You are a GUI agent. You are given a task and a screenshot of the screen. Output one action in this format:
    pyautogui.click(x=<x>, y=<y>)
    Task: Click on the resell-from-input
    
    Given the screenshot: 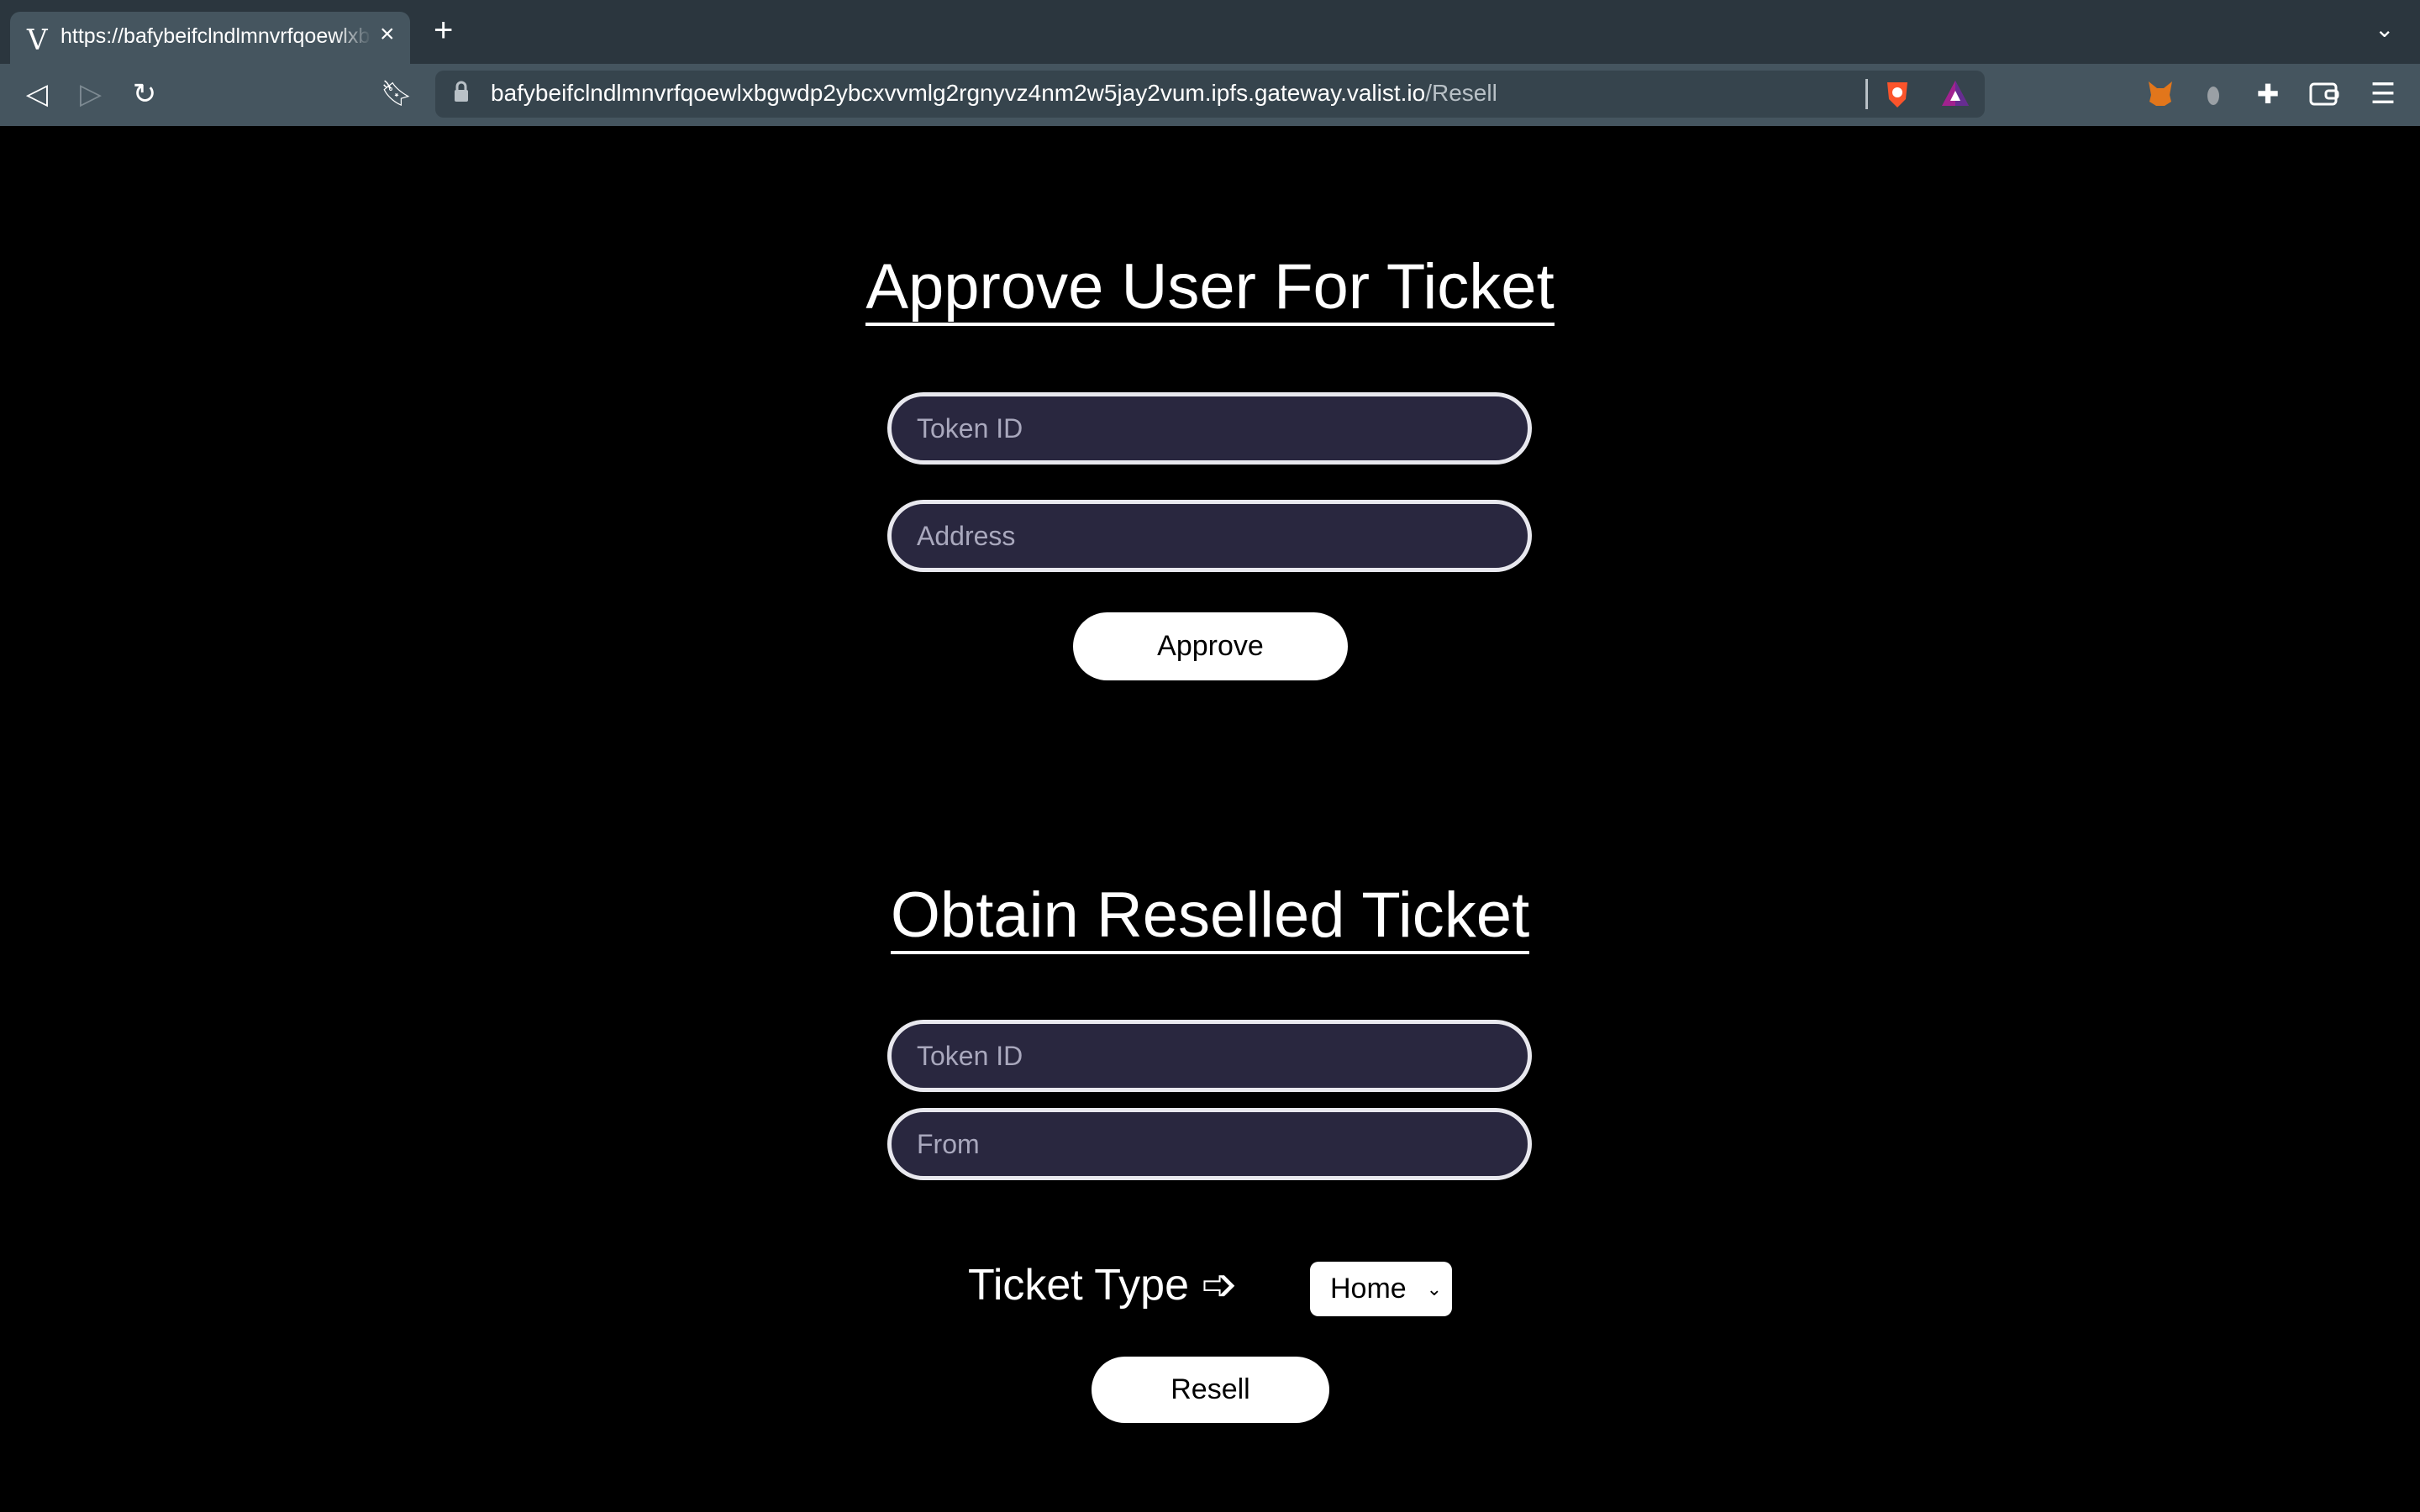 What is the action you would take?
    pyautogui.click(x=1209, y=1144)
    